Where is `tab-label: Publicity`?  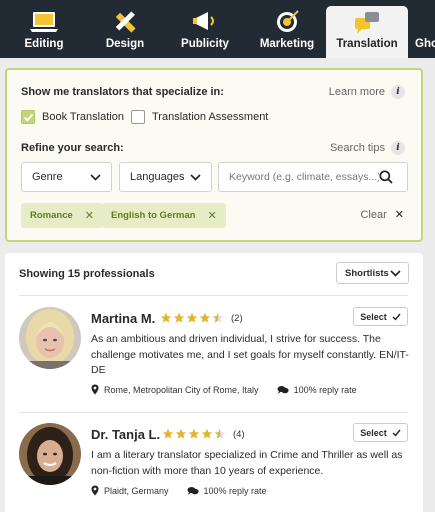
tab-label: Publicity is located at coordinates (205, 44).